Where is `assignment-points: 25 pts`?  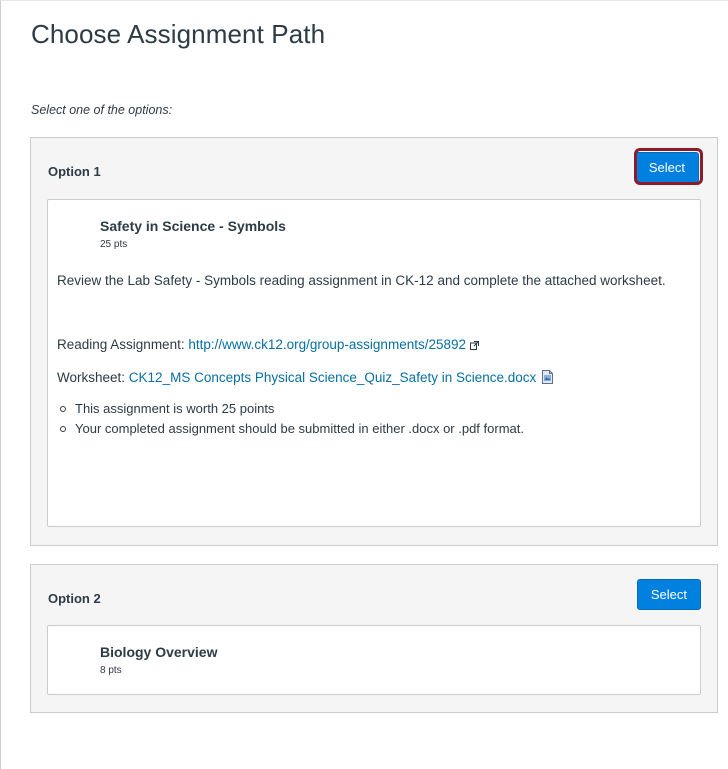 assignment-points: 25 pts is located at coordinates (114, 244).